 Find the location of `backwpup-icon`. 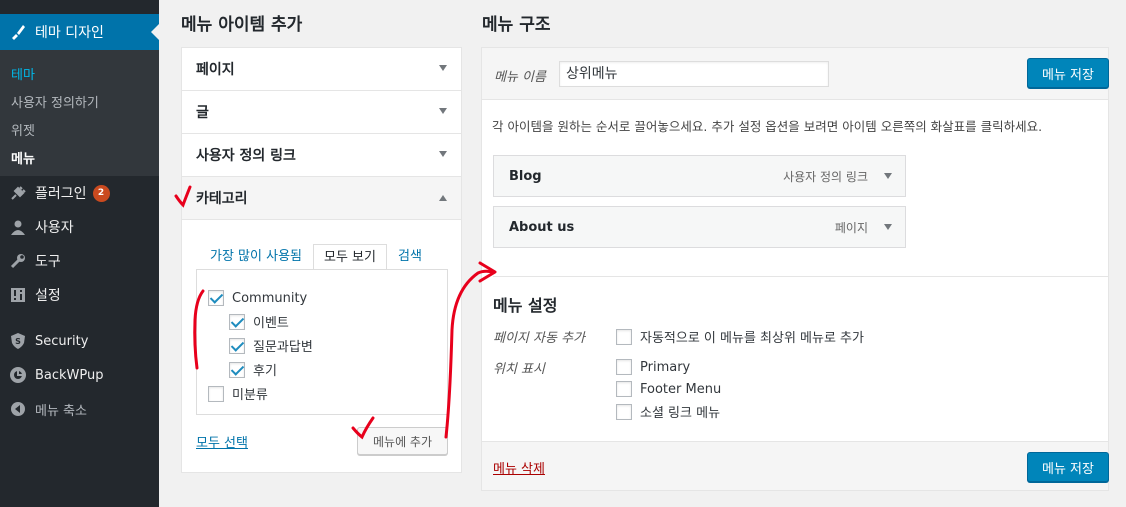

backwpup-icon is located at coordinates (18, 375).